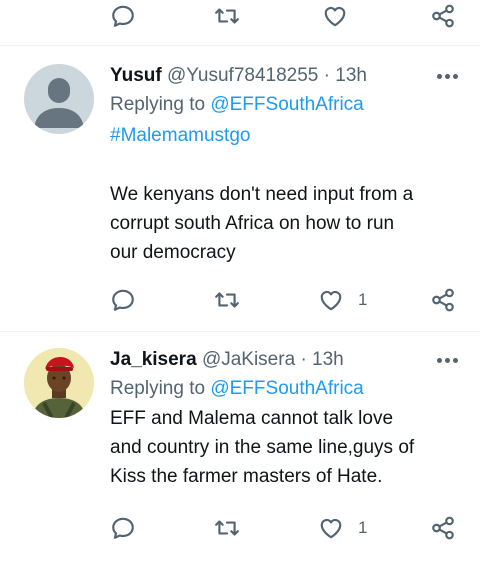 The width and height of the screenshot is (480, 563). Describe the element at coordinates (242, 75) in the screenshot. I see `user-handle: @Yusuf78418255` at that location.